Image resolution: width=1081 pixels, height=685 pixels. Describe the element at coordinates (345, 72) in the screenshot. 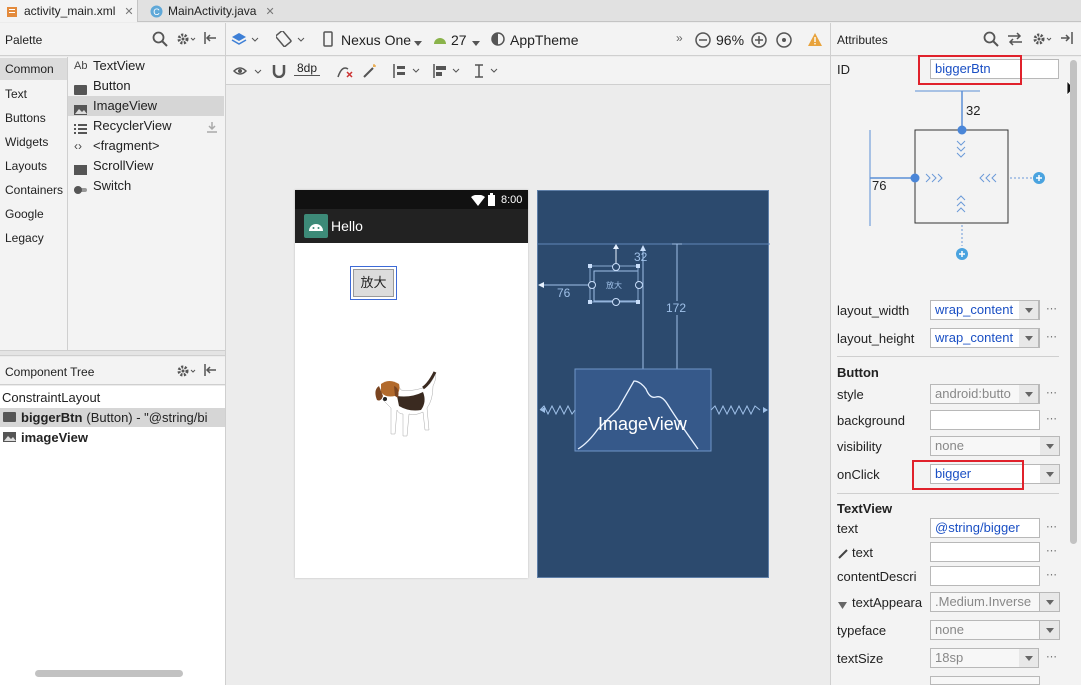

I see `clear-constraints-icon` at that location.